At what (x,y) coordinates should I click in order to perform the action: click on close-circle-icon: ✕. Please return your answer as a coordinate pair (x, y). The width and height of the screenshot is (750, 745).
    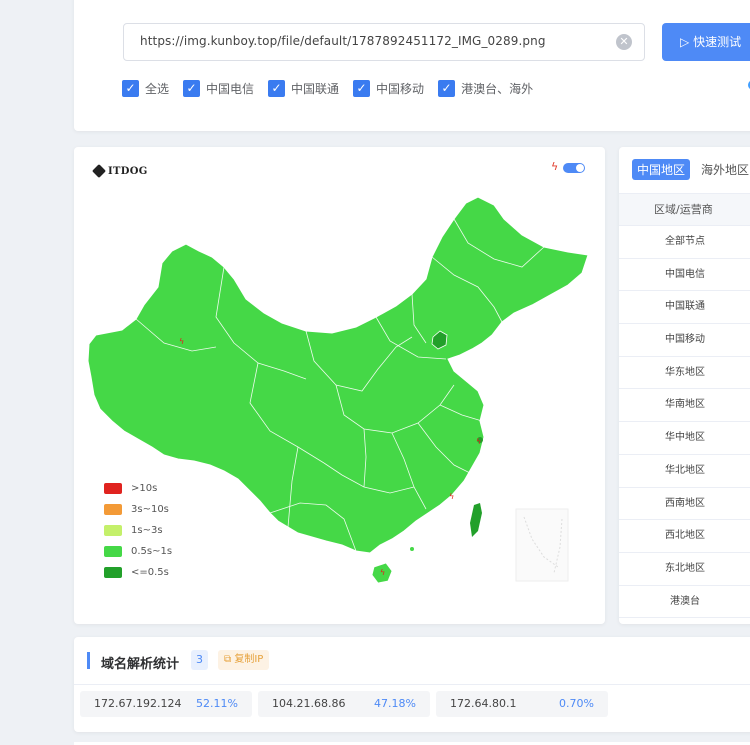
    Looking at the image, I should click on (624, 42).